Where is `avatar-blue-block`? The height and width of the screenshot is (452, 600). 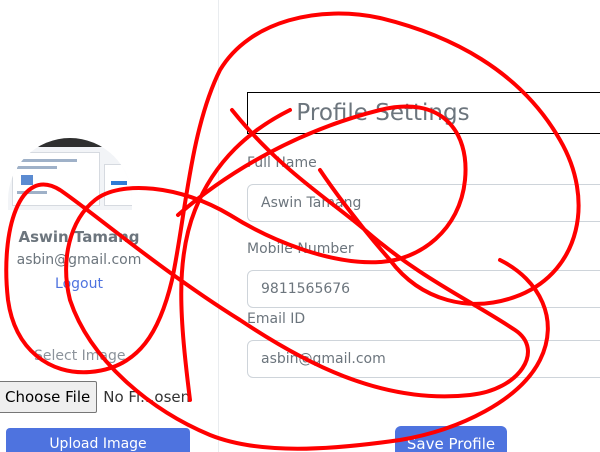 avatar-blue-block is located at coordinates (27, 180).